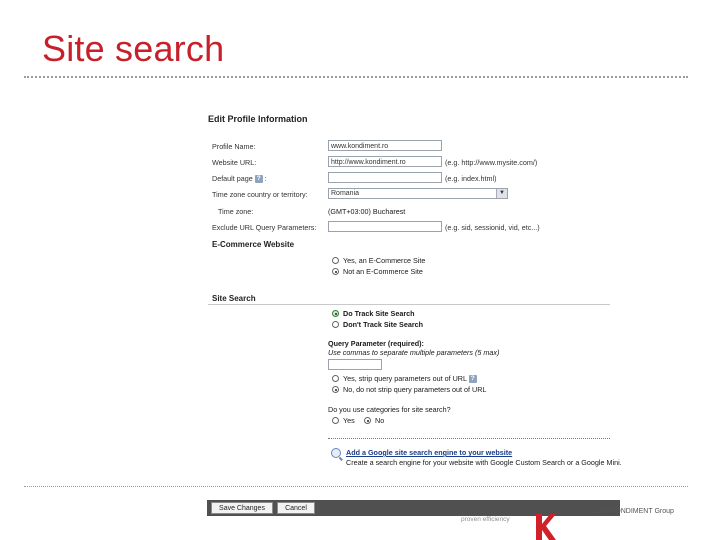 Image resolution: width=720 pixels, height=540 pixels. Describe the element at coordinates (418, 193) in the screenshot. I see `time-zone-country-select: Romania ▼` at that location.